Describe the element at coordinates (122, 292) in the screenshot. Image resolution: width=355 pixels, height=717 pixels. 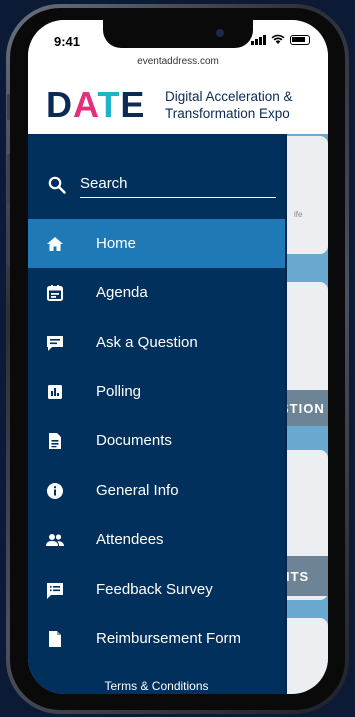
I see `menu-label: Agenda` at that location.